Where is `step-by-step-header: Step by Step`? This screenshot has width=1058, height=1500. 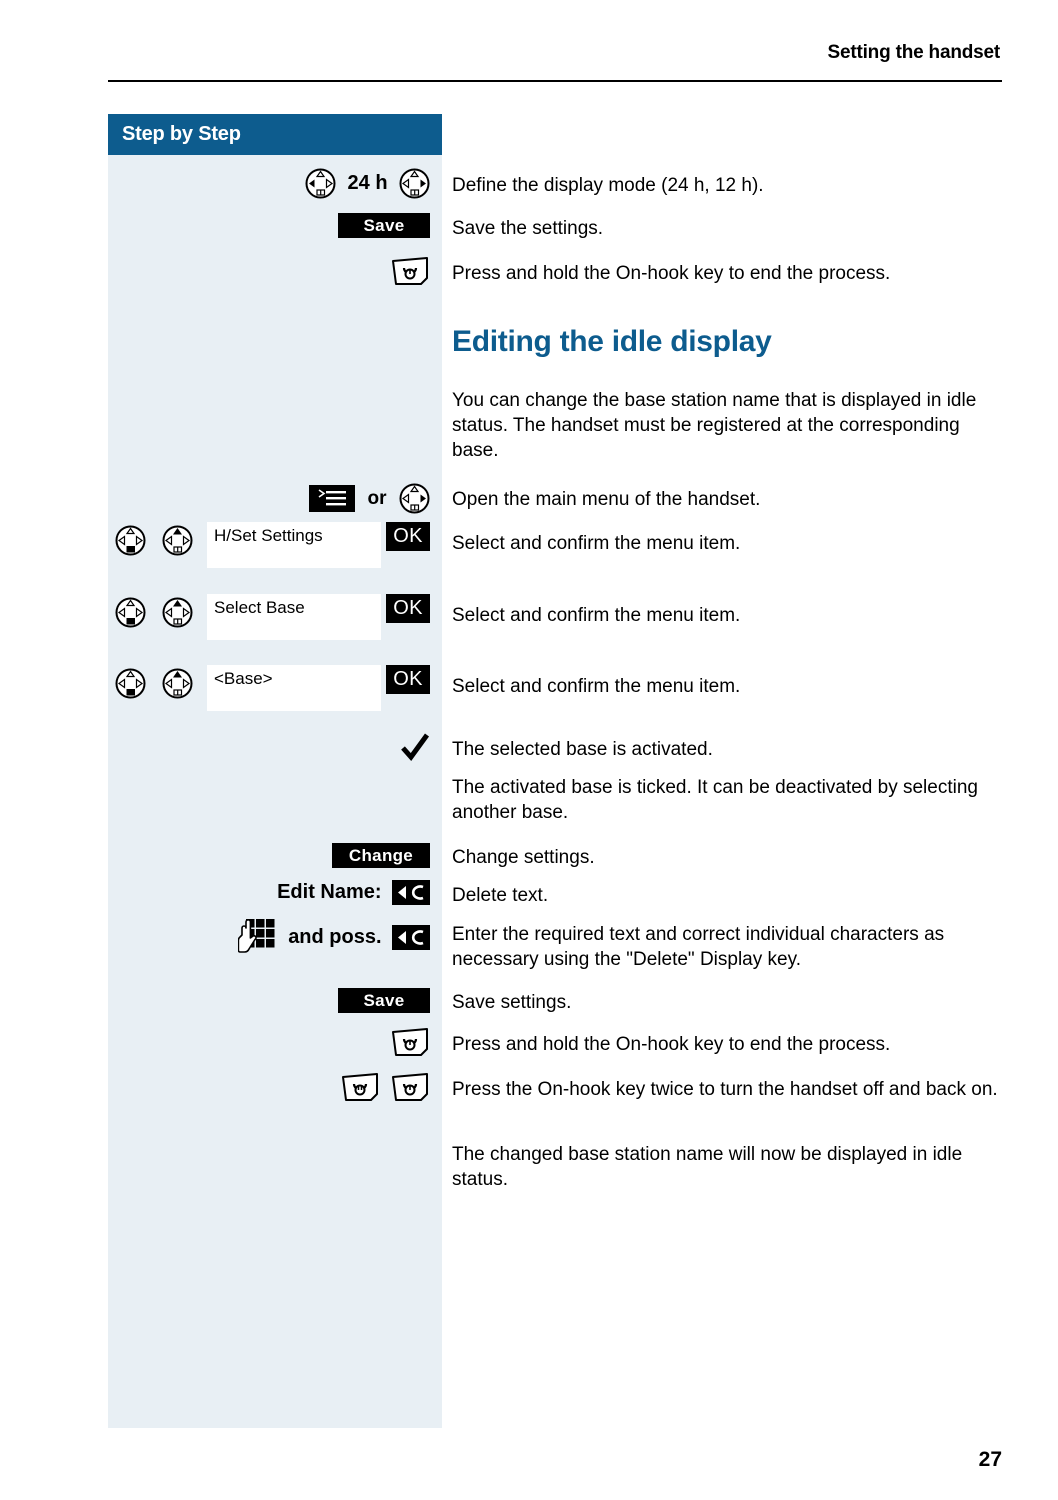 step-by-step-header: Step by Step is located at coordinates (275, 134).